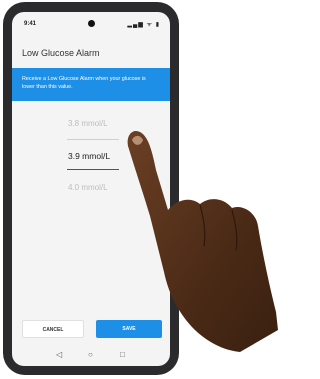  I want to click on app-bar: Low Glucose Alarm, so click(91, 55).